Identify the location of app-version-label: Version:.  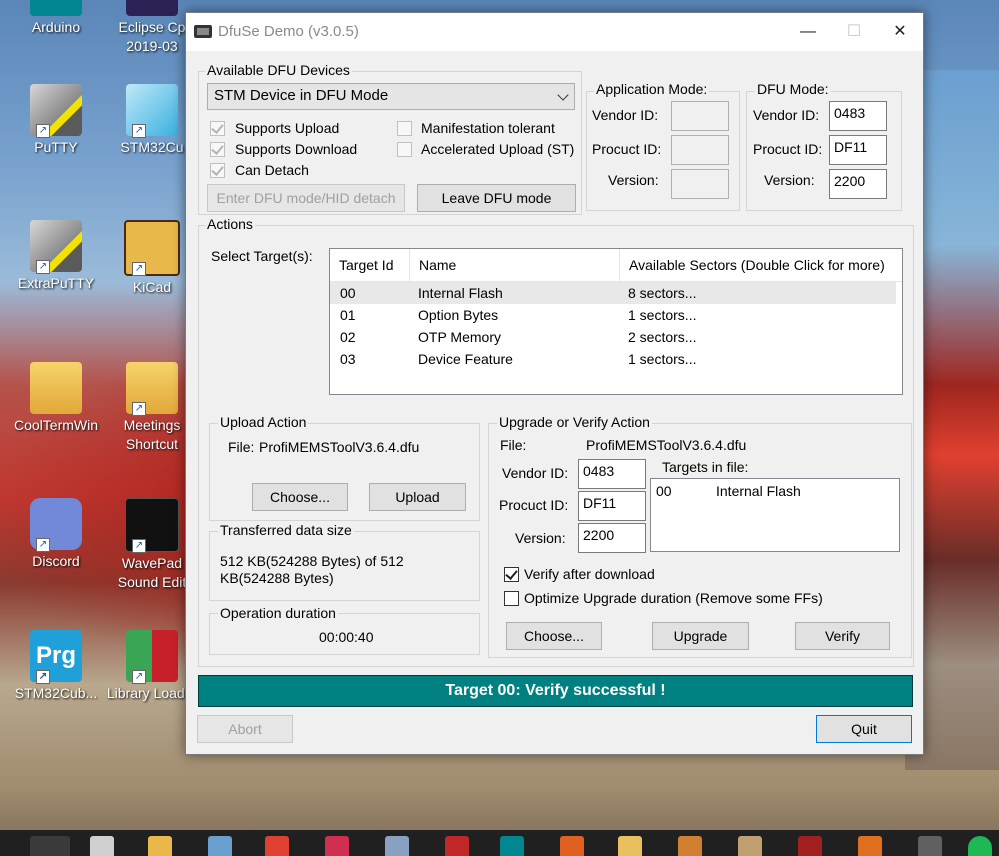
(633, 180).